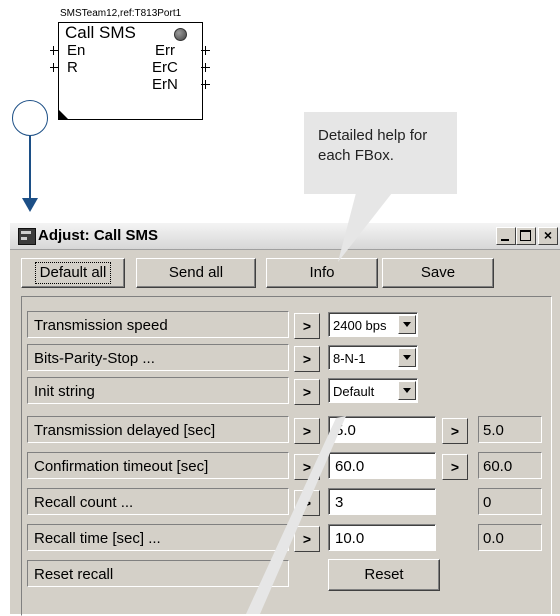  Describe the element at coordinates (165, 50) in the screenshot. I see `output-pin-err: Err` at that location.